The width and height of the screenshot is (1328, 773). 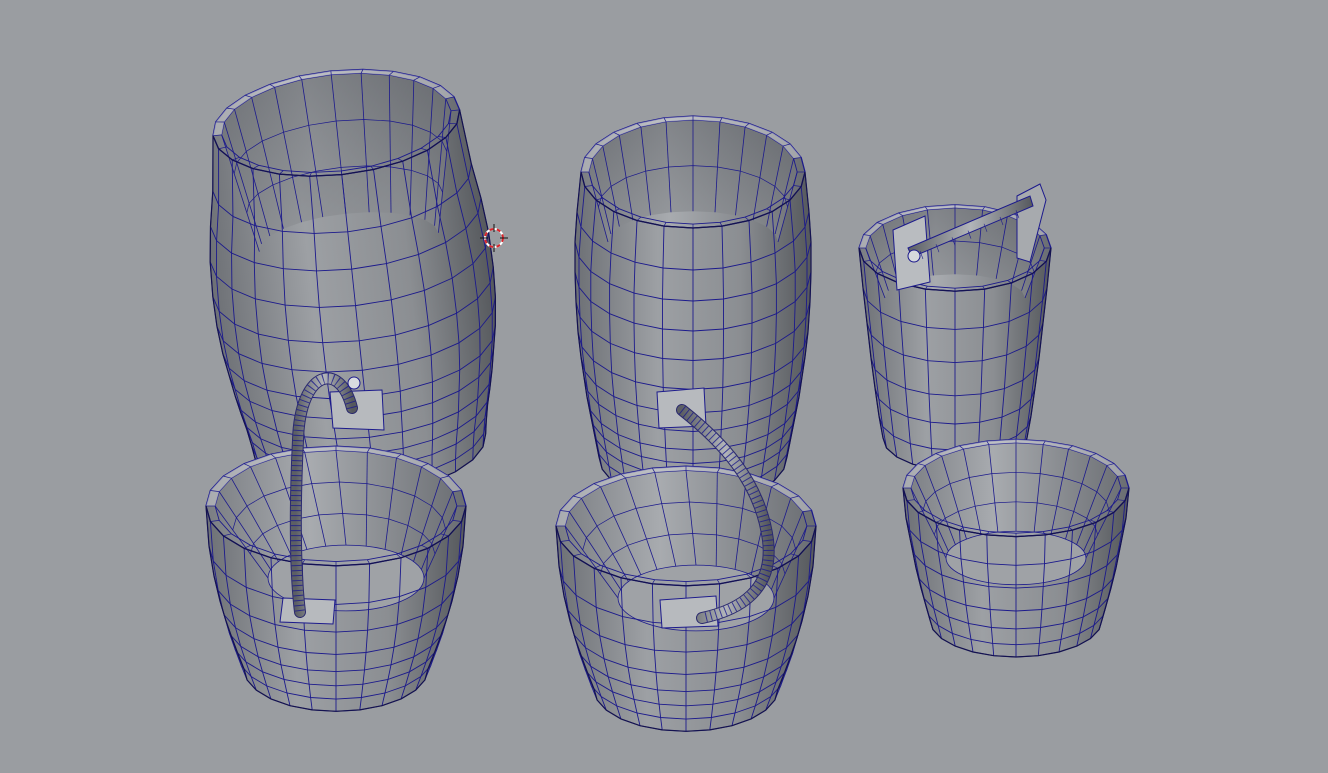 I want to click on tall-barrel-left-mesh, so click(x=353, y=282).